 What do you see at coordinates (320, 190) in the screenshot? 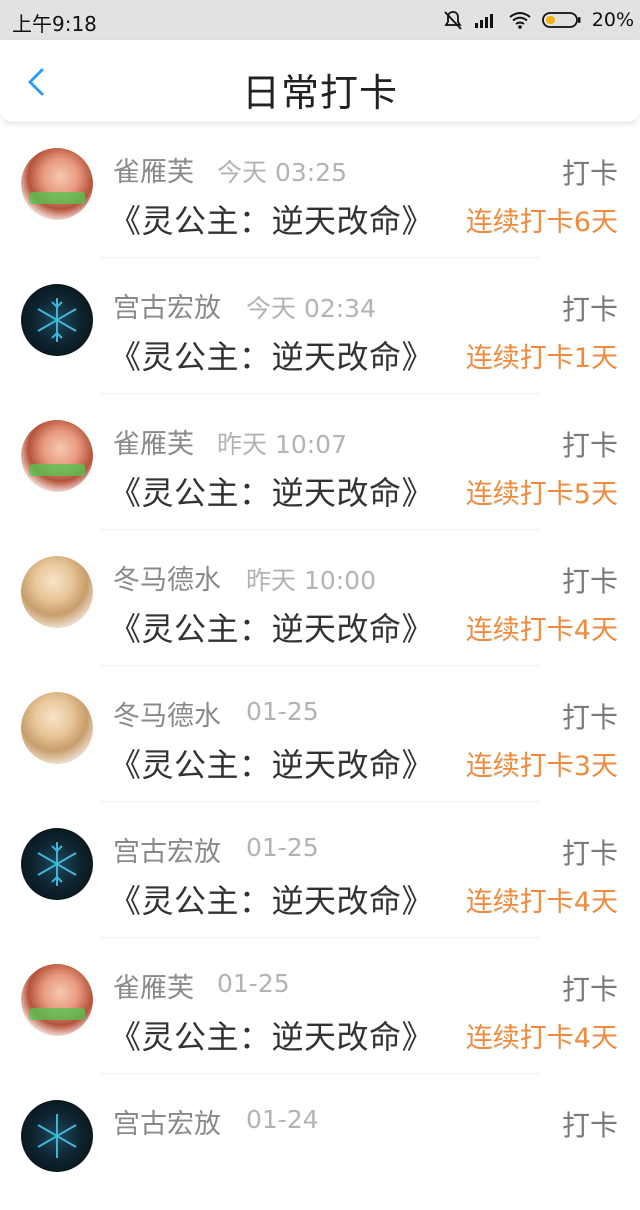
I see `list-item: 雀雁芙 今天 03:25 《灵公主：逆天改命》 打卡 连续打卡6天` at bounding box center [320, 190].